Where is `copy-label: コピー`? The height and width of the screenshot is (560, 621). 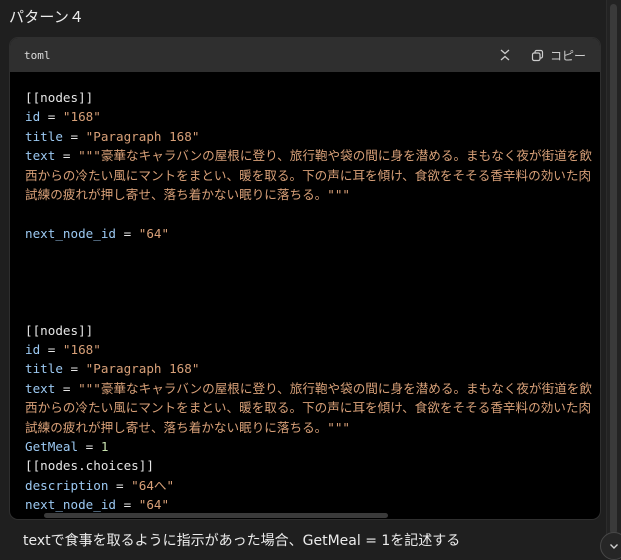
copy-label: コピー is located at coordinates (567, 55).